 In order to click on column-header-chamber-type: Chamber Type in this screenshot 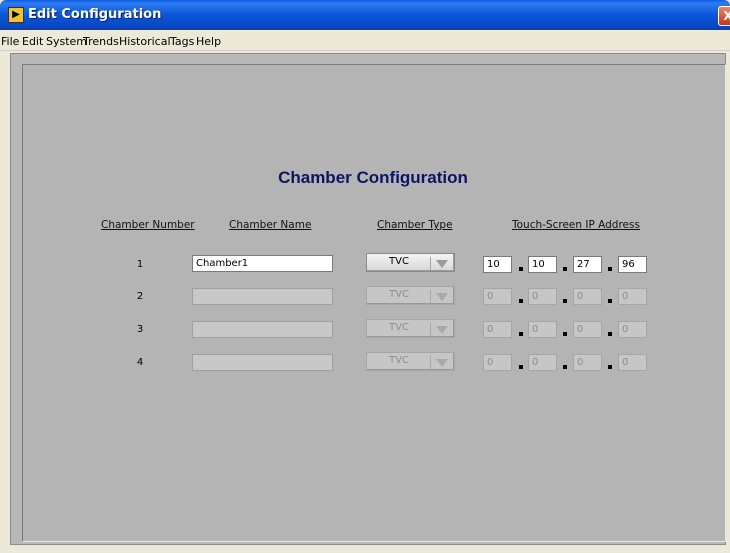, I will do `click(415, 225)`.